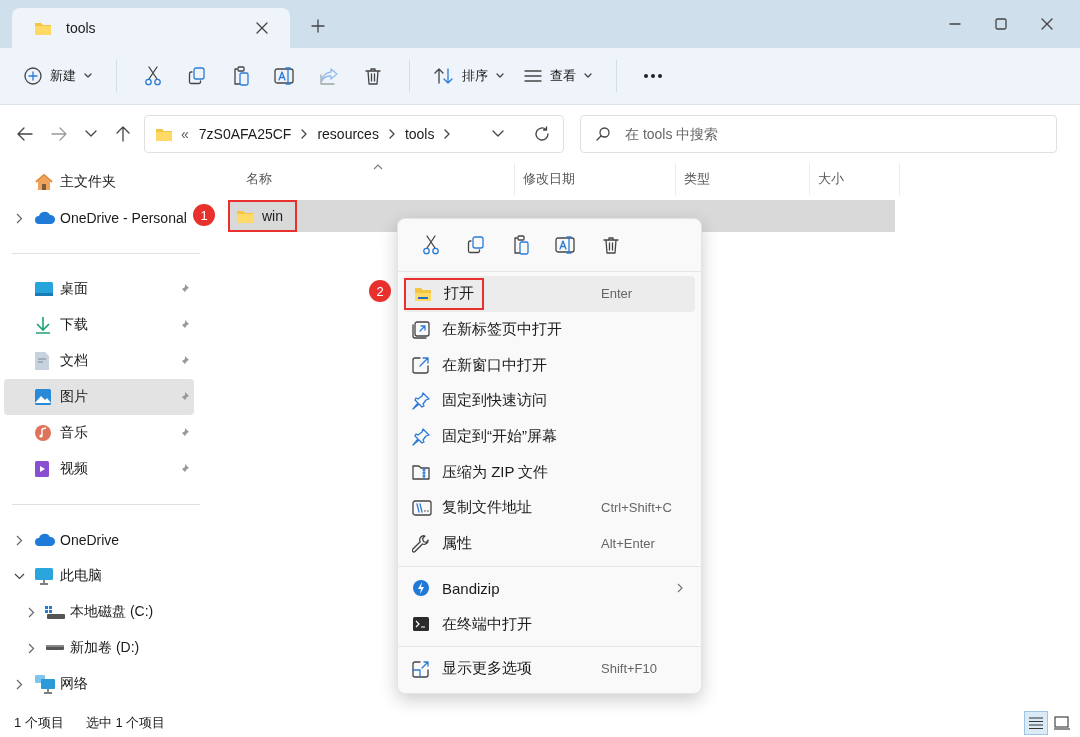  Describe the element at coordinates (542, 134) in the screenshot. I see `refresh-icon` at that location.